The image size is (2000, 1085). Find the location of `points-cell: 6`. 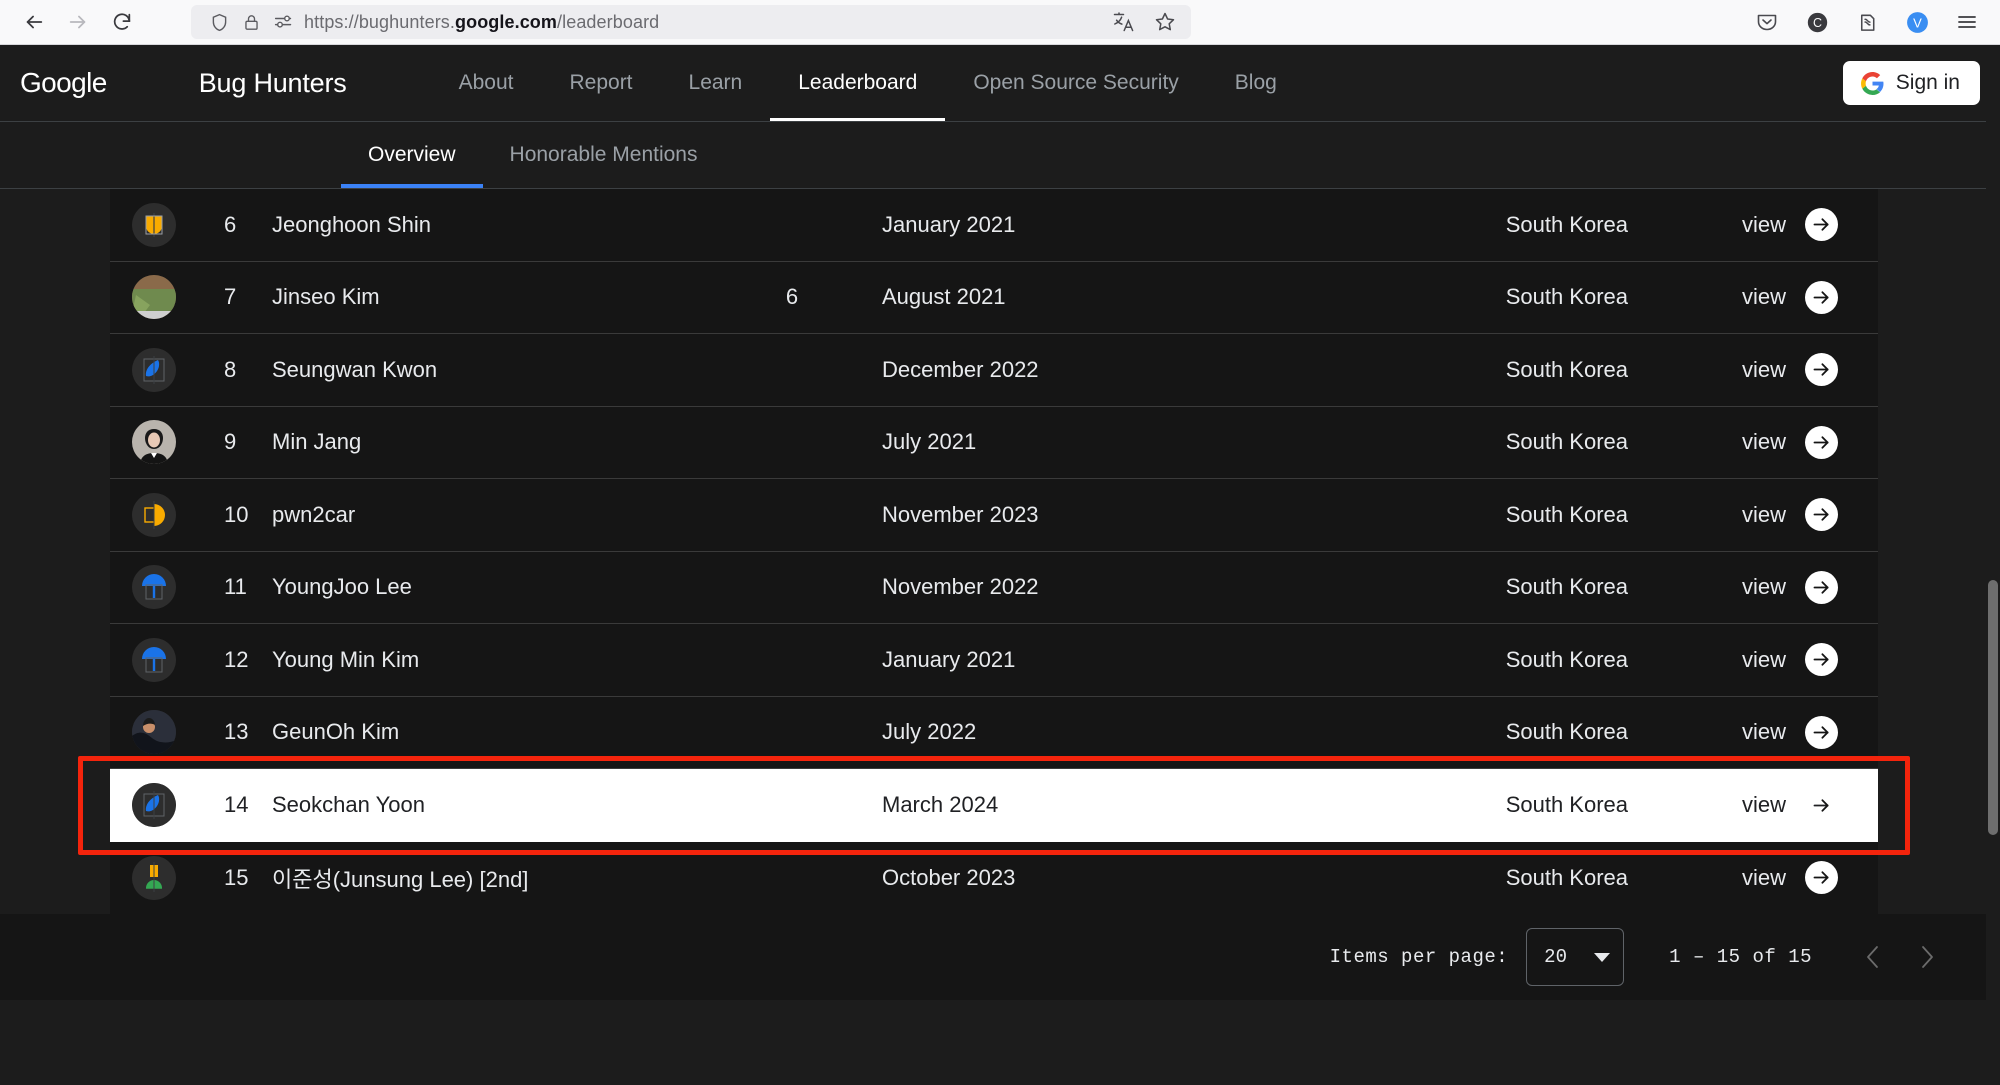

points-cell: 6 is located at coordinates (792, 297).